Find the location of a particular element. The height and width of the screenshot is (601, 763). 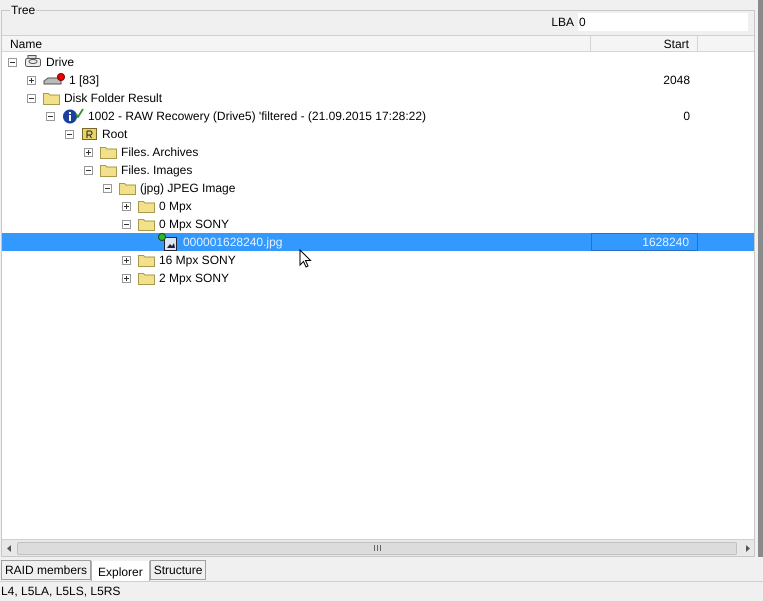

info-check-icon is located at coordinates (73, 116).